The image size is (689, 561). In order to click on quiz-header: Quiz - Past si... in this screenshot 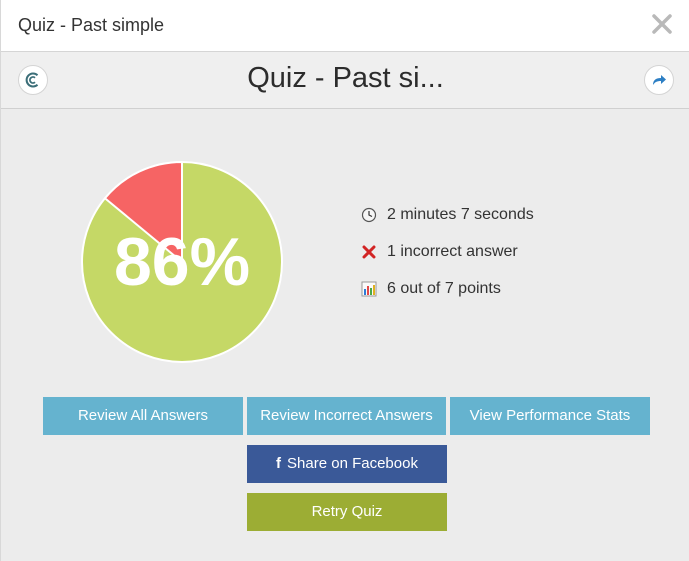, I will do `click(345, 80)`.